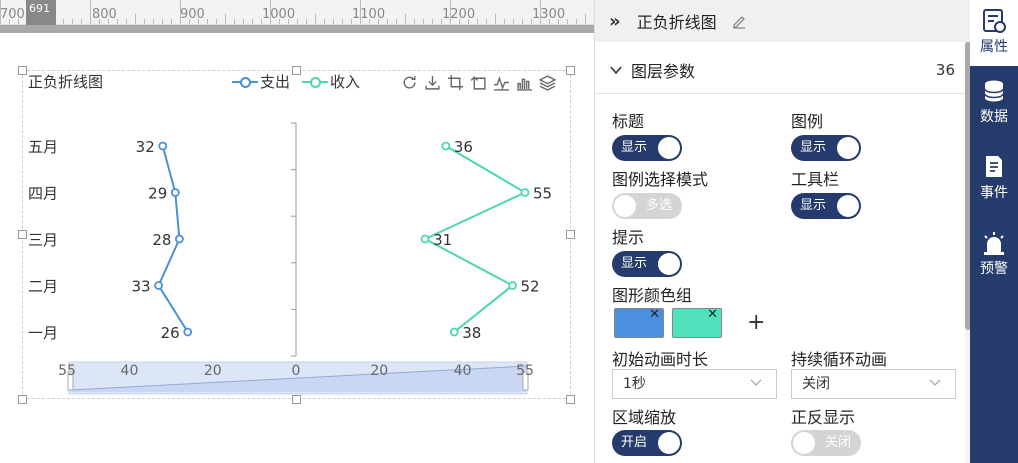 This screenshot has width=1018, height=463. I want to click on data-label: 55, so click(542, 194).